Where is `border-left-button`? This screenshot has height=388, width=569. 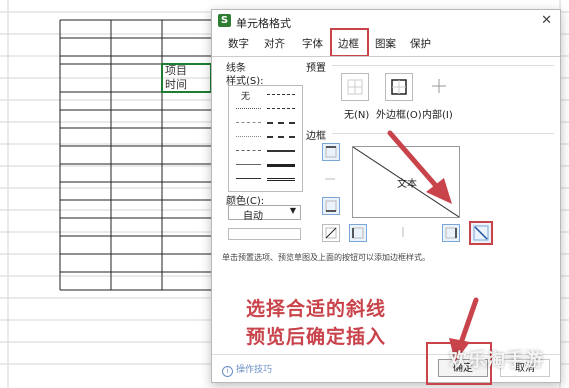 border-left-button is located at coordinates (358, 233).